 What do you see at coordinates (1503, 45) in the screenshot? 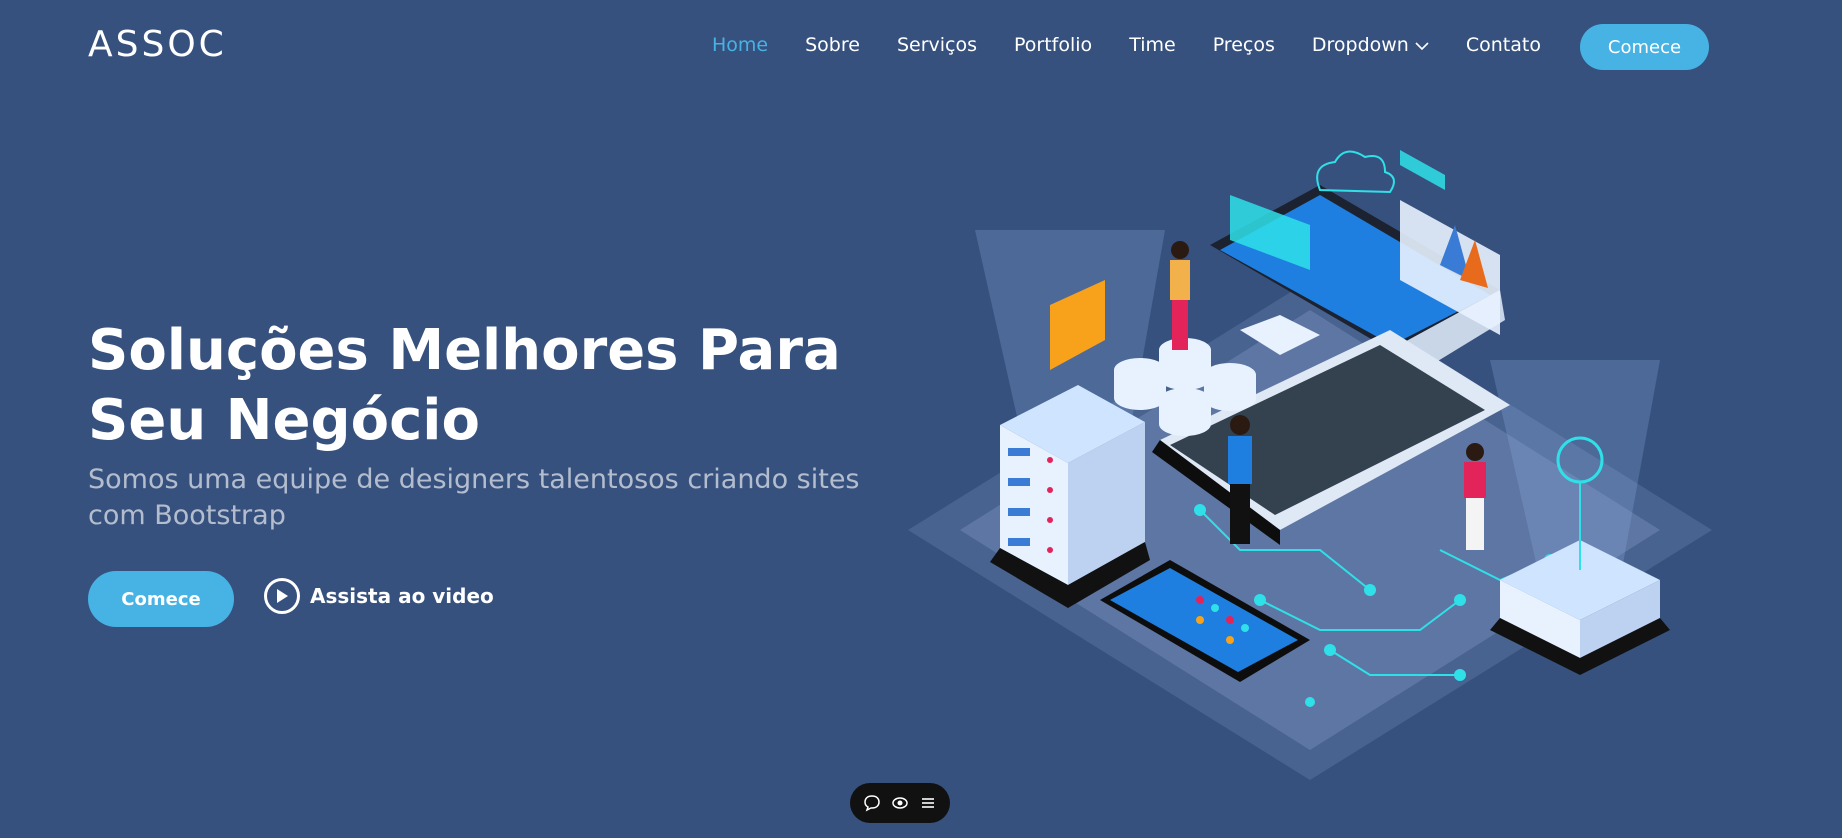
I see `nav-item-contato: Contato` at bounding box center [1503, 45].